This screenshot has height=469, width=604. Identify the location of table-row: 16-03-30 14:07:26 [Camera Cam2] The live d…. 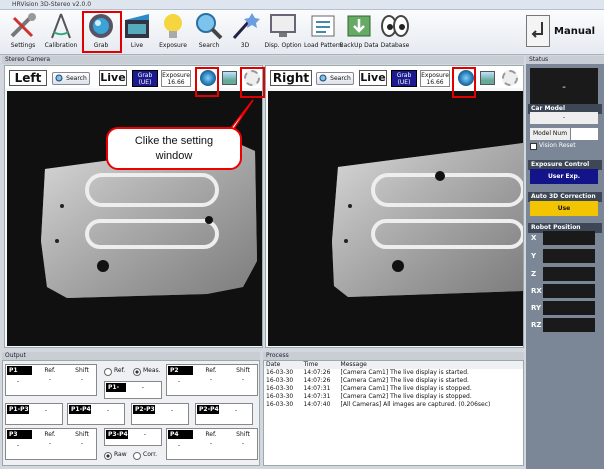
(393, 381).